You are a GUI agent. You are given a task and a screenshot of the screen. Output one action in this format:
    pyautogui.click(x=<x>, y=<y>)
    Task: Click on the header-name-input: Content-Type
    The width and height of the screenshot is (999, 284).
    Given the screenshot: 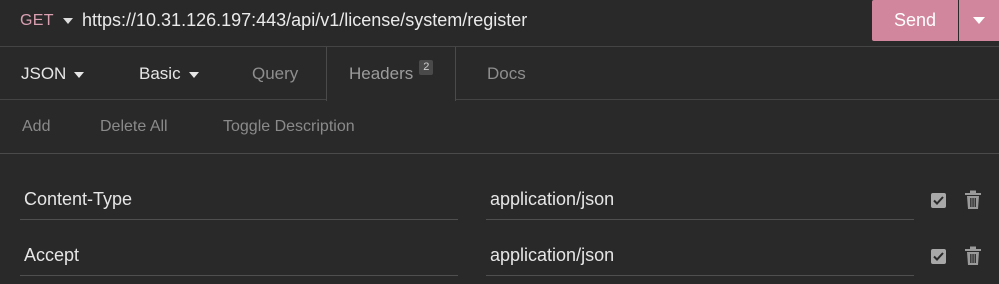 What is the action you would take?
    pyautogui.click(x=239, y=200)
    